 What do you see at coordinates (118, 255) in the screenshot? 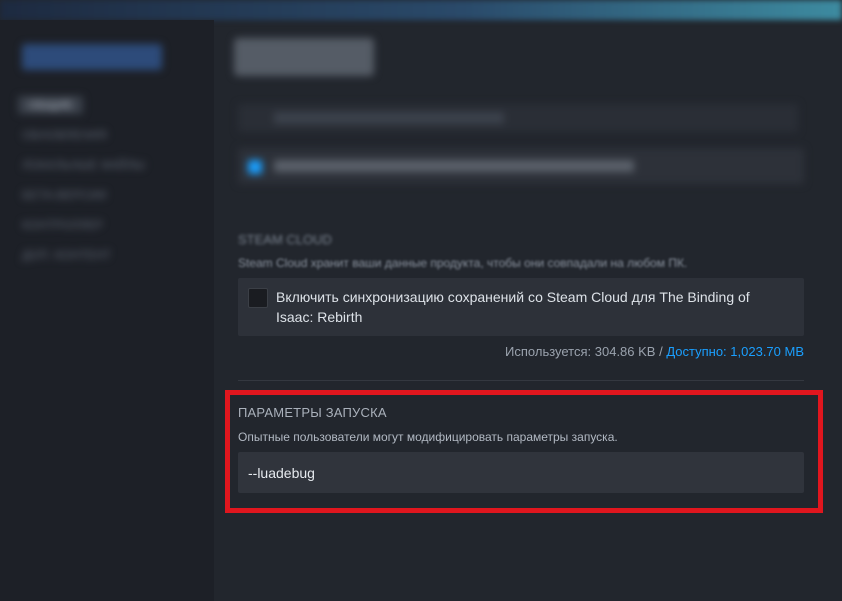
I see `sidebar-item-dlc: ДОП. КОНТЕНТ` at bounding box center [118, 255].